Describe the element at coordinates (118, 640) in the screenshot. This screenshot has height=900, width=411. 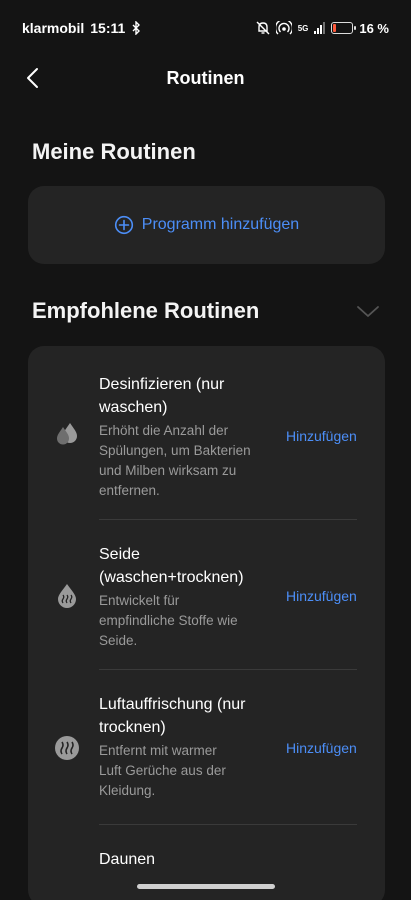
I see `item-desc-line3: Seide.` at that location.